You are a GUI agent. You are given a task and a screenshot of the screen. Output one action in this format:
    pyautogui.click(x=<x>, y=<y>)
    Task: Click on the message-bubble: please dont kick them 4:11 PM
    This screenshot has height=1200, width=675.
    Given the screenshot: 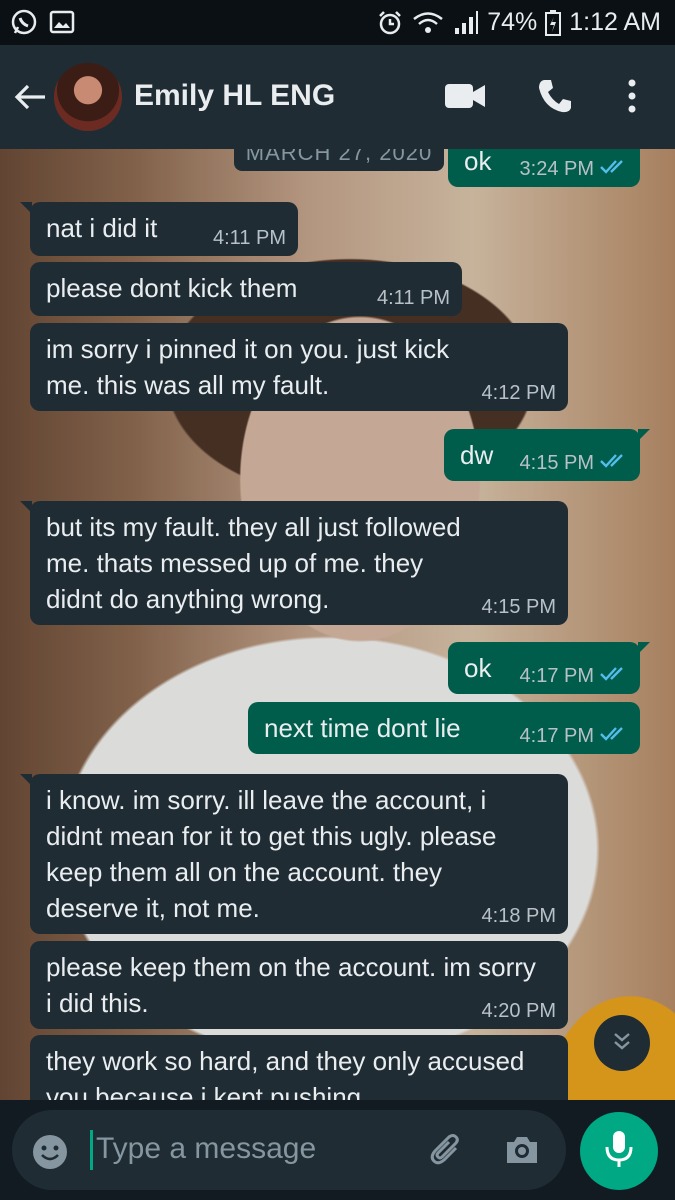 What is the action you would take?
    pyautogui.click(x=246, y=289)
    